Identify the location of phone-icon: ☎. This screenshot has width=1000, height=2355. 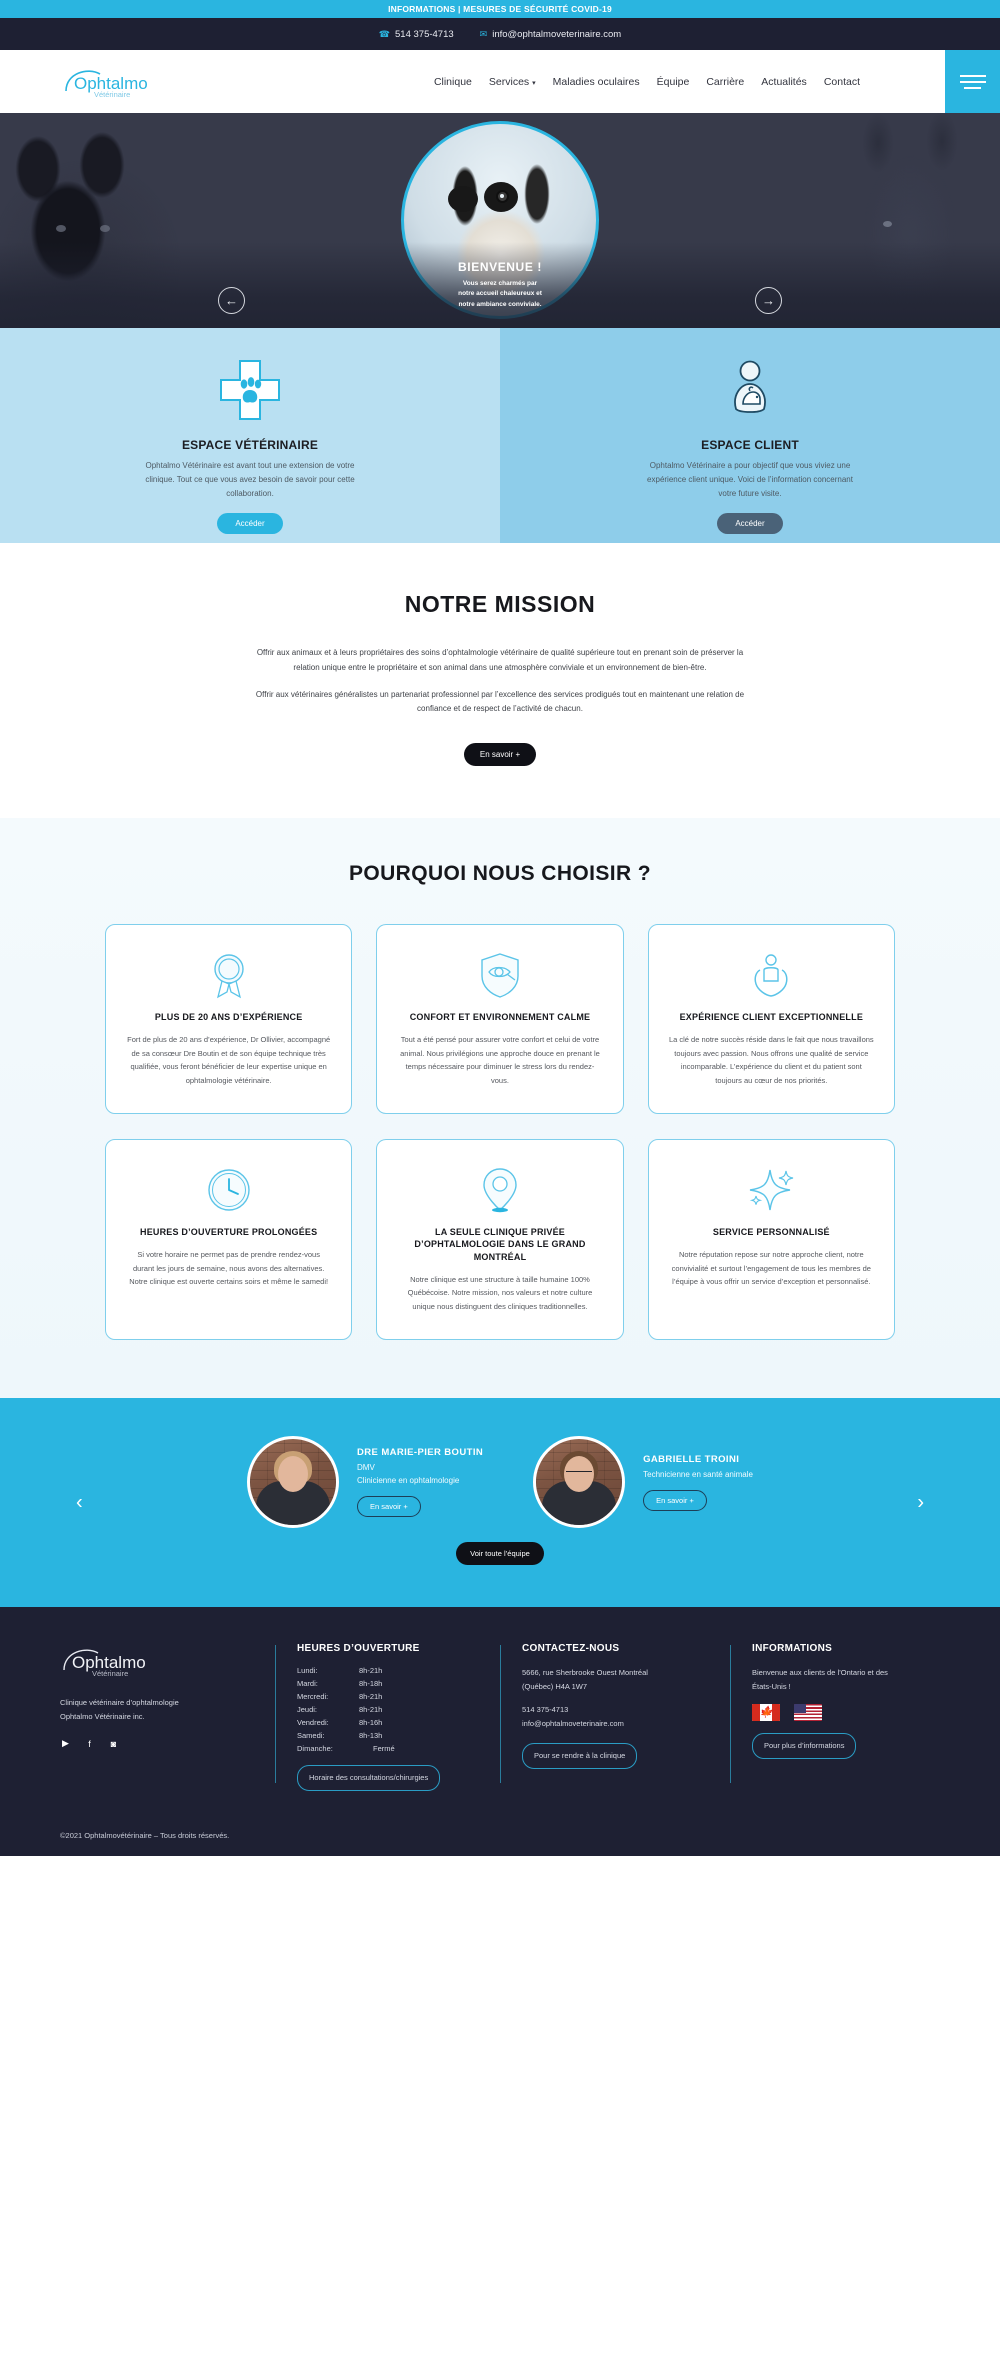
(384, 33).